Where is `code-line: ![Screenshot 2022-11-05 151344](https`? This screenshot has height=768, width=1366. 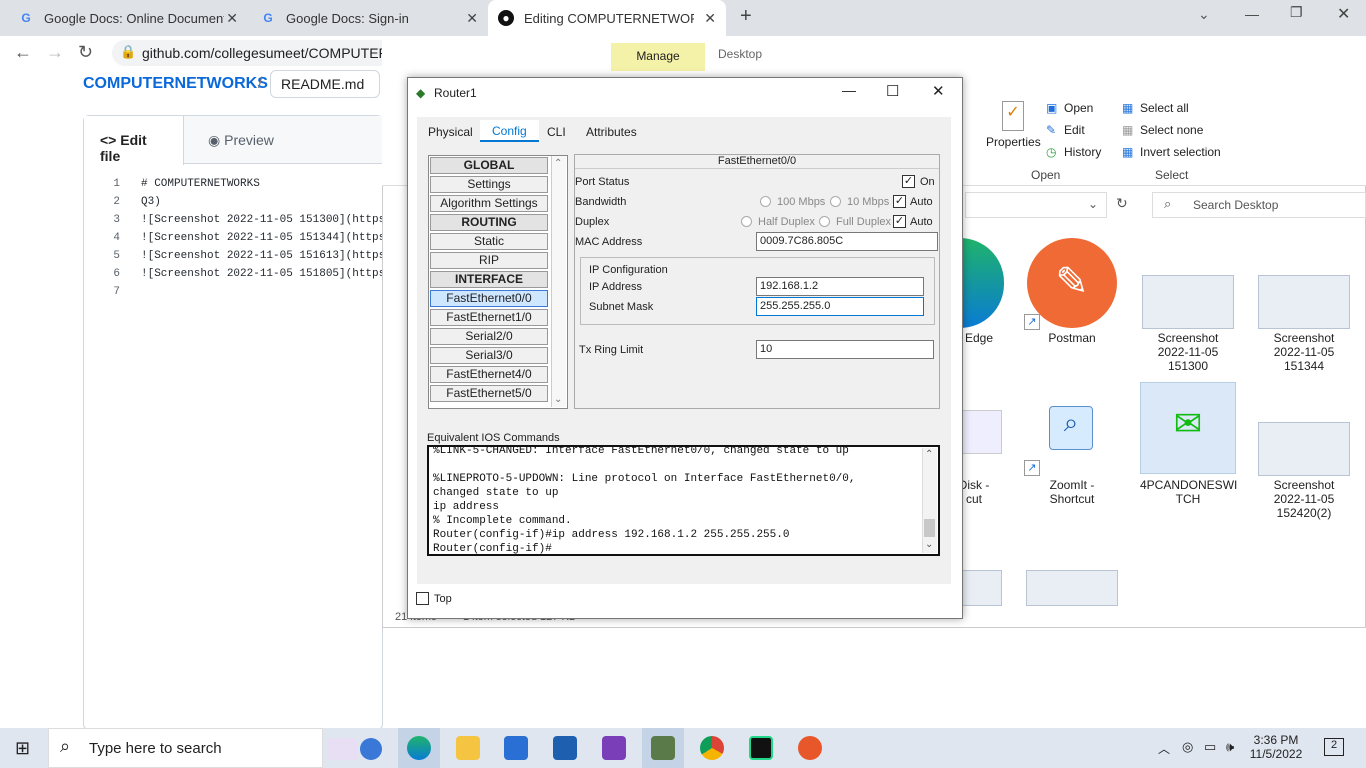 code-line: ![Screenshot 2022-11-05 151344](https is located at coordinates (262, 238).